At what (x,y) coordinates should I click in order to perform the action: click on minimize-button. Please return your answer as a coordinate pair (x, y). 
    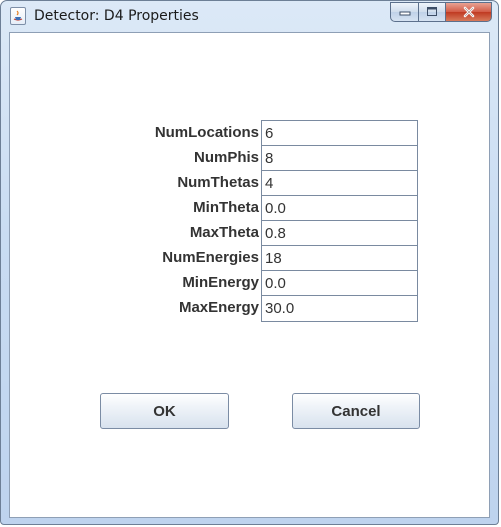
    Looking at the image, I should click on (404, 12).